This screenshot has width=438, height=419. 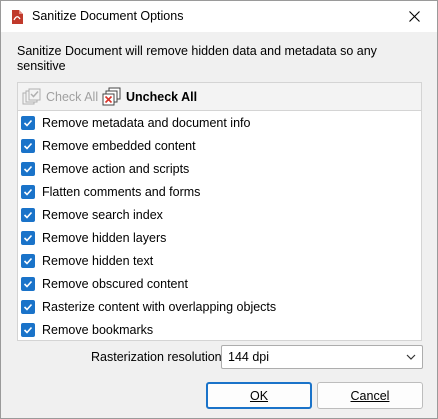 I want to click on uncheck-all-button: Uncheck All, so click(x=149, y=97).